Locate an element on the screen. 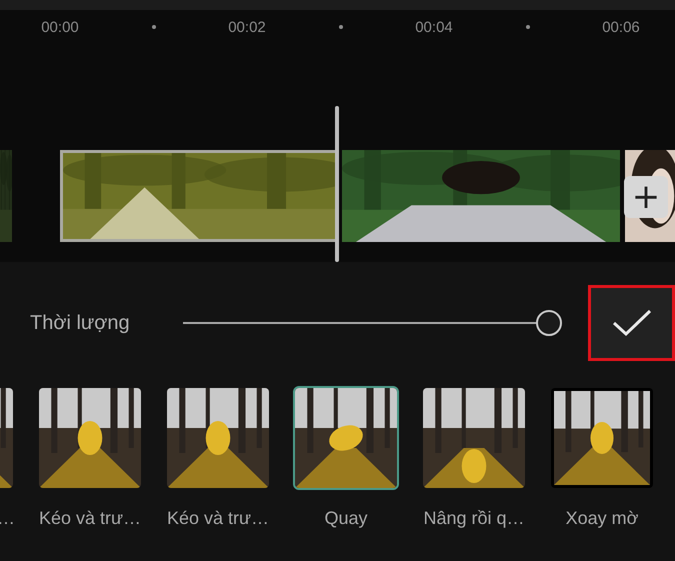 This screenshot has width=675, height=561. effect-label: Quay is located at coordinates (346, 518).